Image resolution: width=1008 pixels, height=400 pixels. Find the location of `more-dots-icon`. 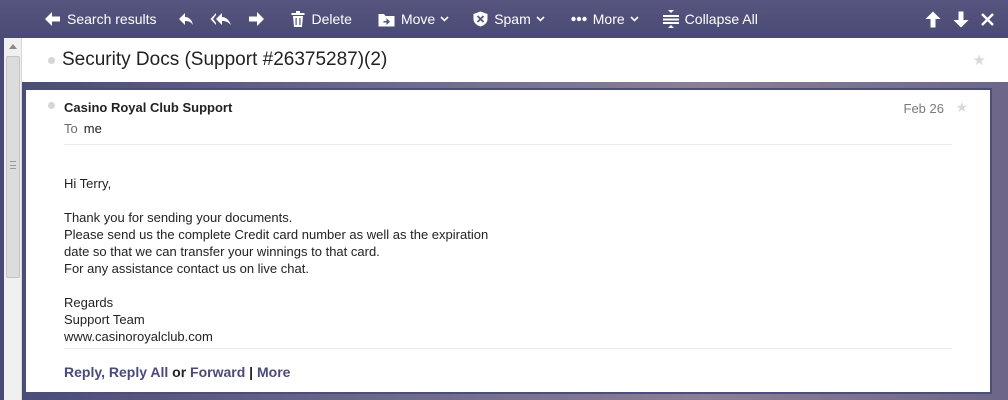

more-dots-icon is located at coordinates (579, 19).